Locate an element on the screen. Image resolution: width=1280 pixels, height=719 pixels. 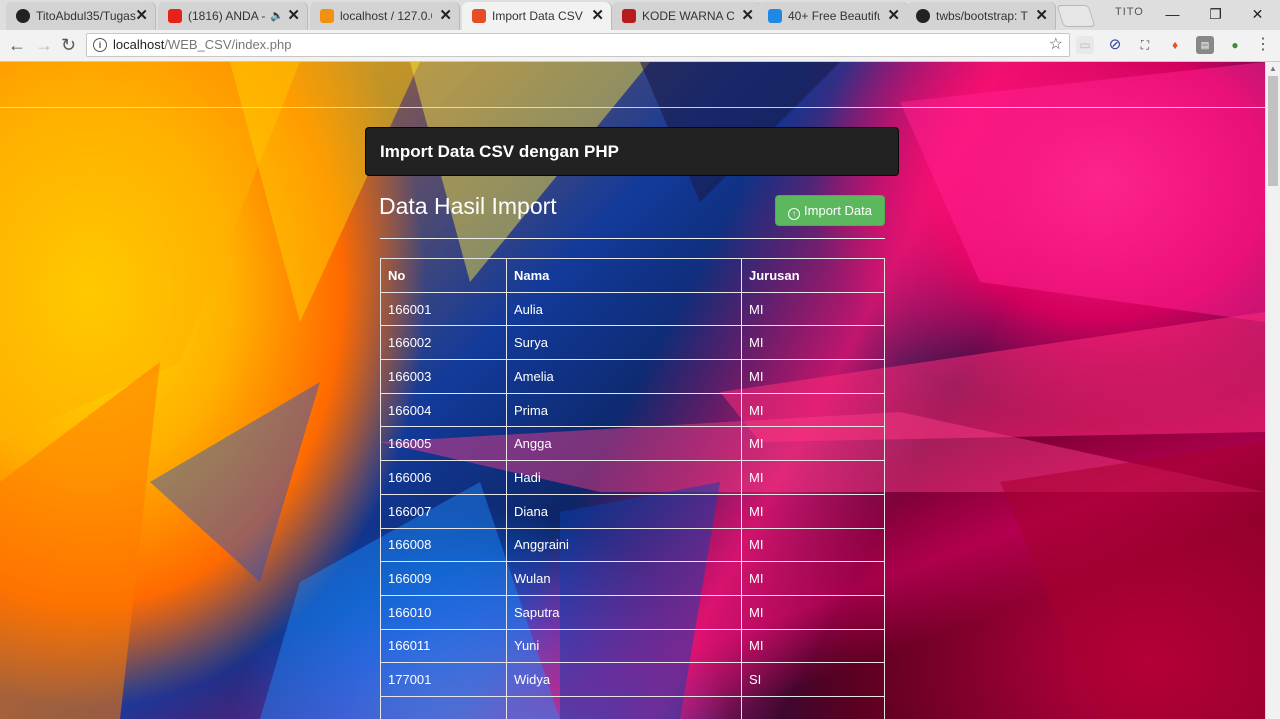
table-row: 166006 Hadi MI is located at coordinates (632, 477).